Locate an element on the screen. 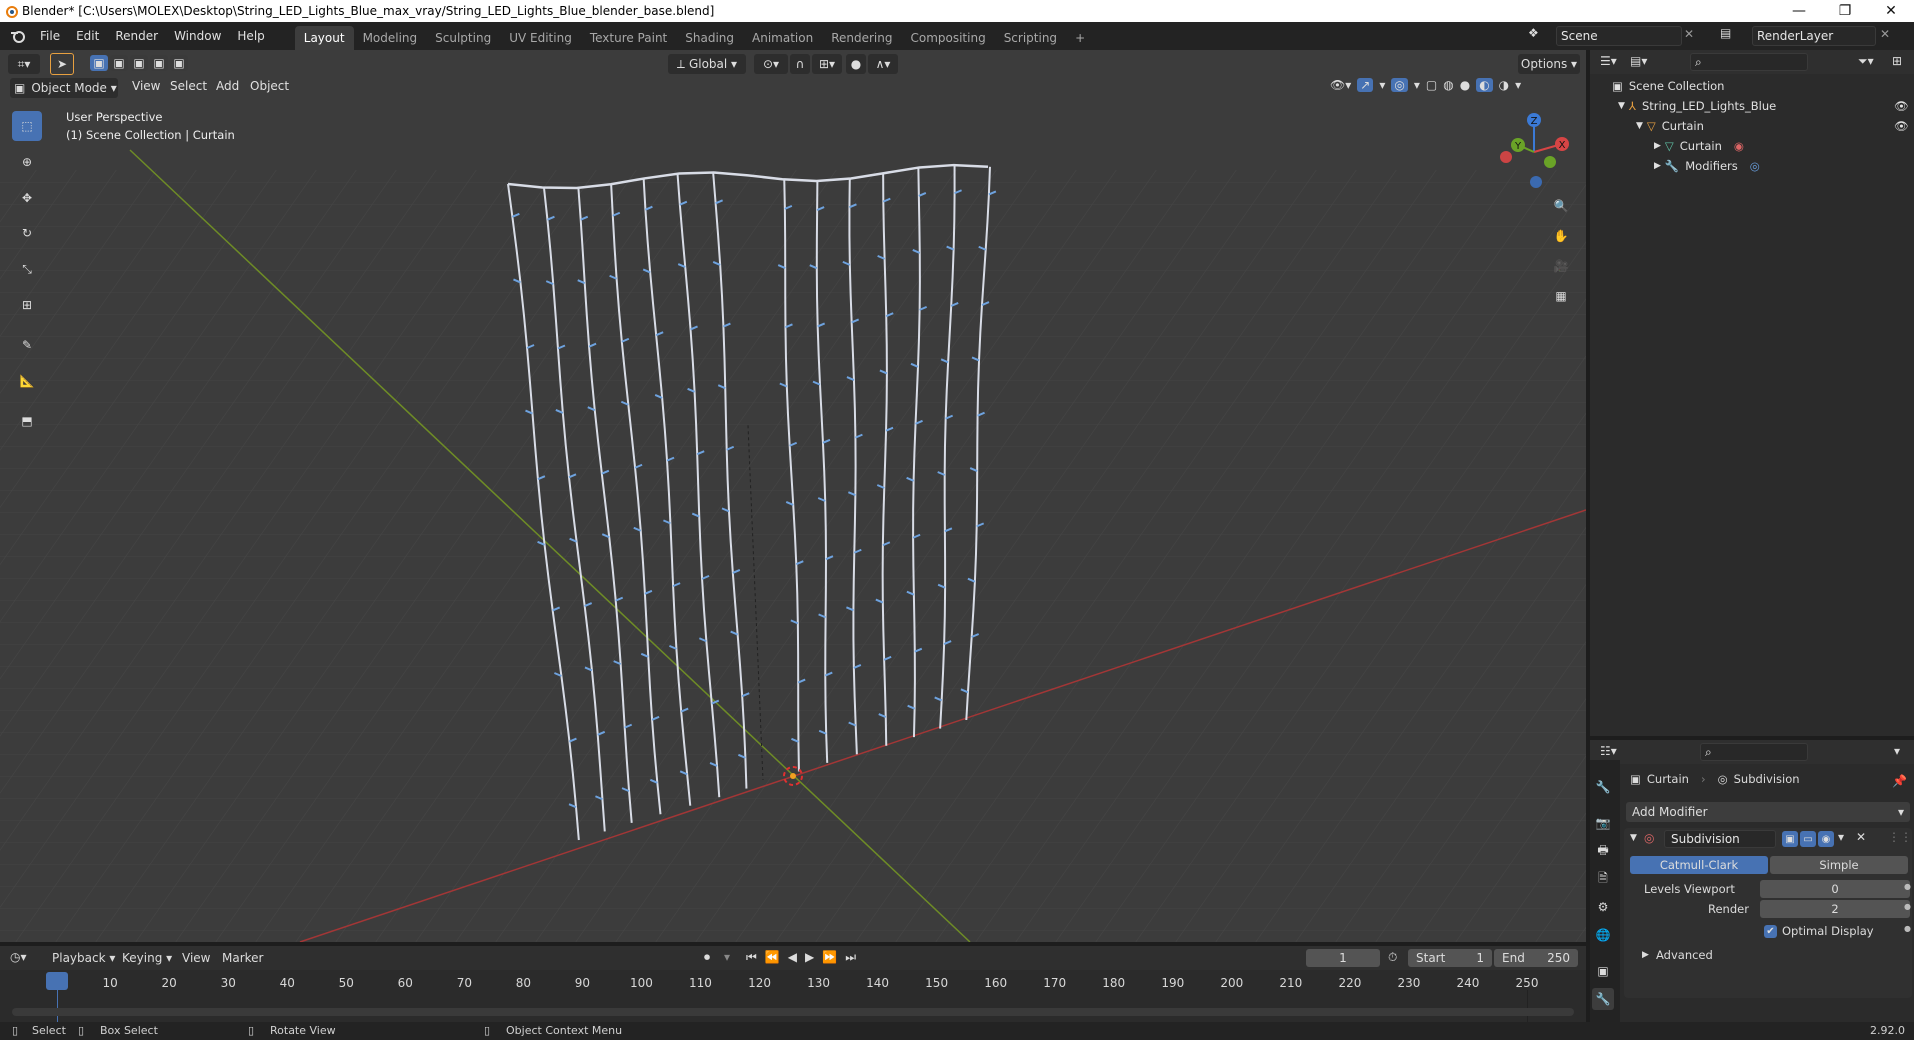  add-workspace-button: + is located at coordinates (1080, 38).